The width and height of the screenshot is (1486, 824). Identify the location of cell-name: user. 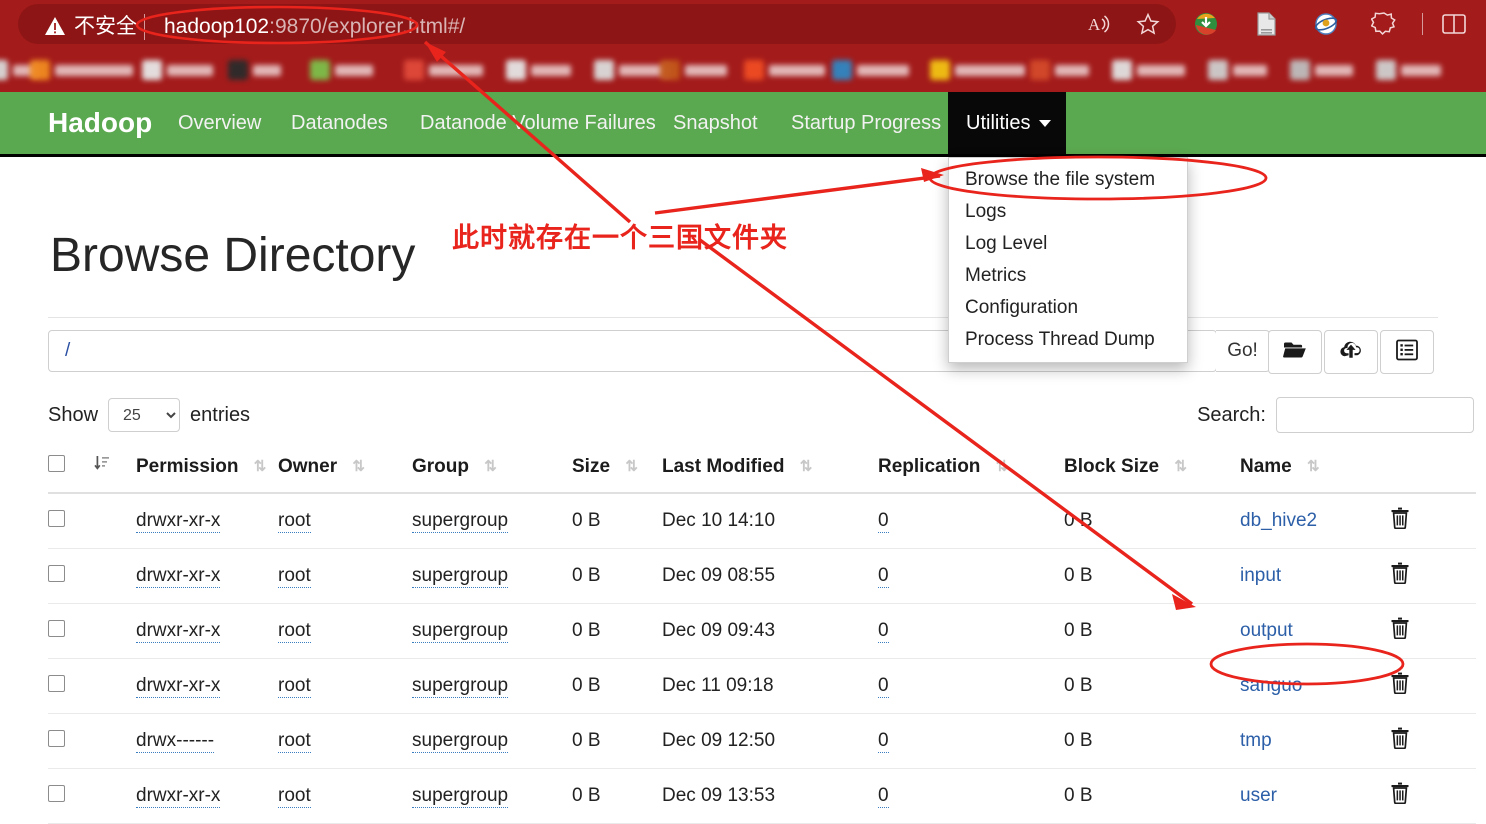
(1315, 796).